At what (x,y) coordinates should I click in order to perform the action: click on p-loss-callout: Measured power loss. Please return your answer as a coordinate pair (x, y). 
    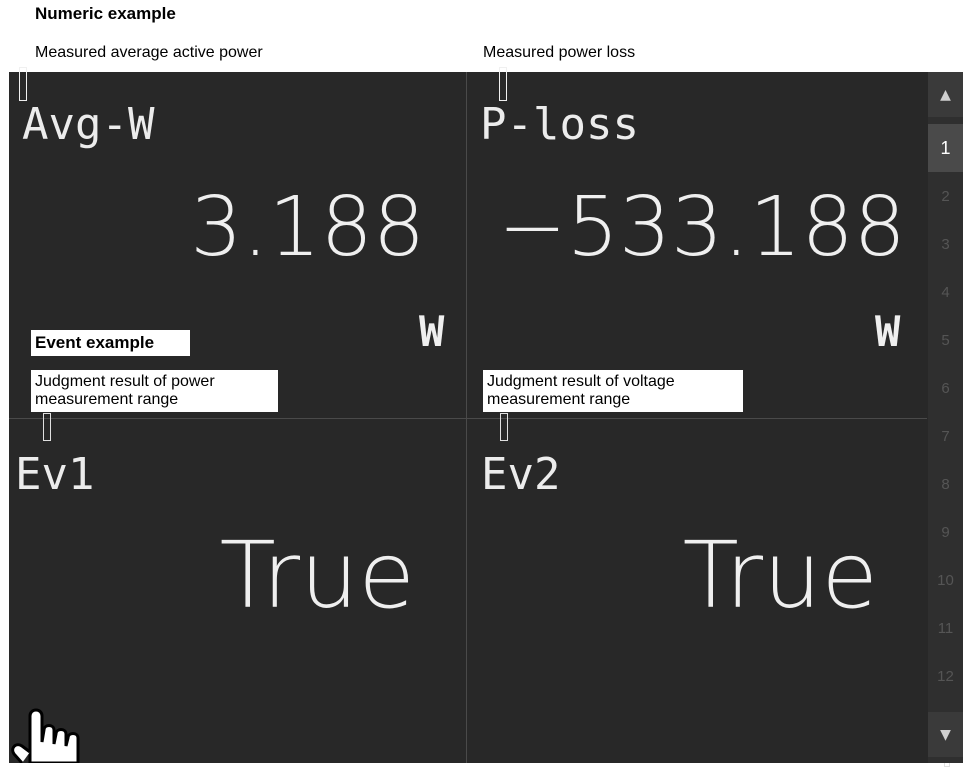
    Looking at the image, I should click on (559, 52).